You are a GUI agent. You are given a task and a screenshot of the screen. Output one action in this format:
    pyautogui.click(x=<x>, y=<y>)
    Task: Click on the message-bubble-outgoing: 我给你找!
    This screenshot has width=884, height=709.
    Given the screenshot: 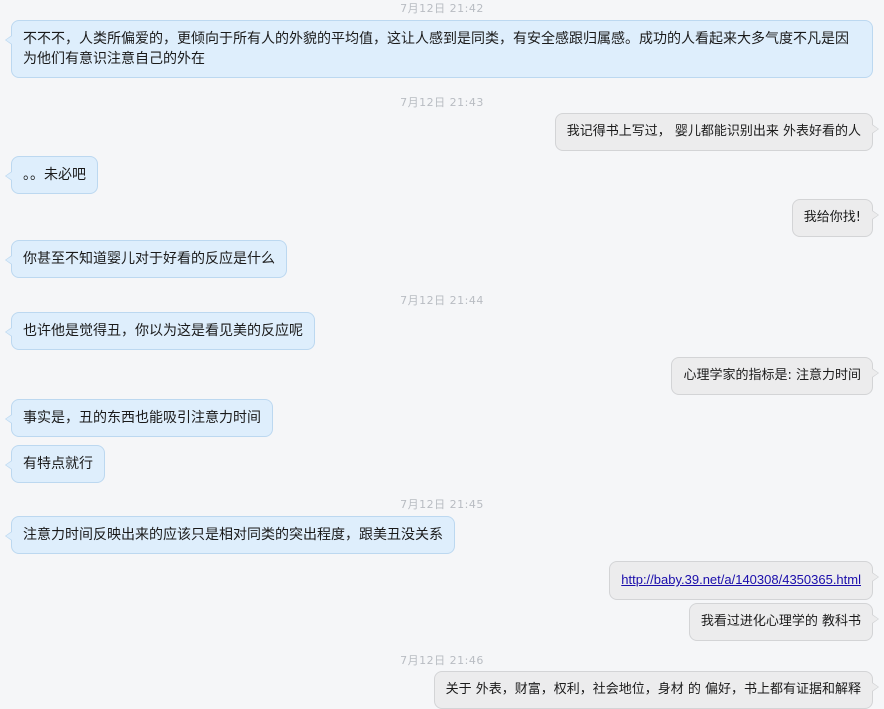 What is the action you would take?
    pyautogui.click(x=835, y=218)
    